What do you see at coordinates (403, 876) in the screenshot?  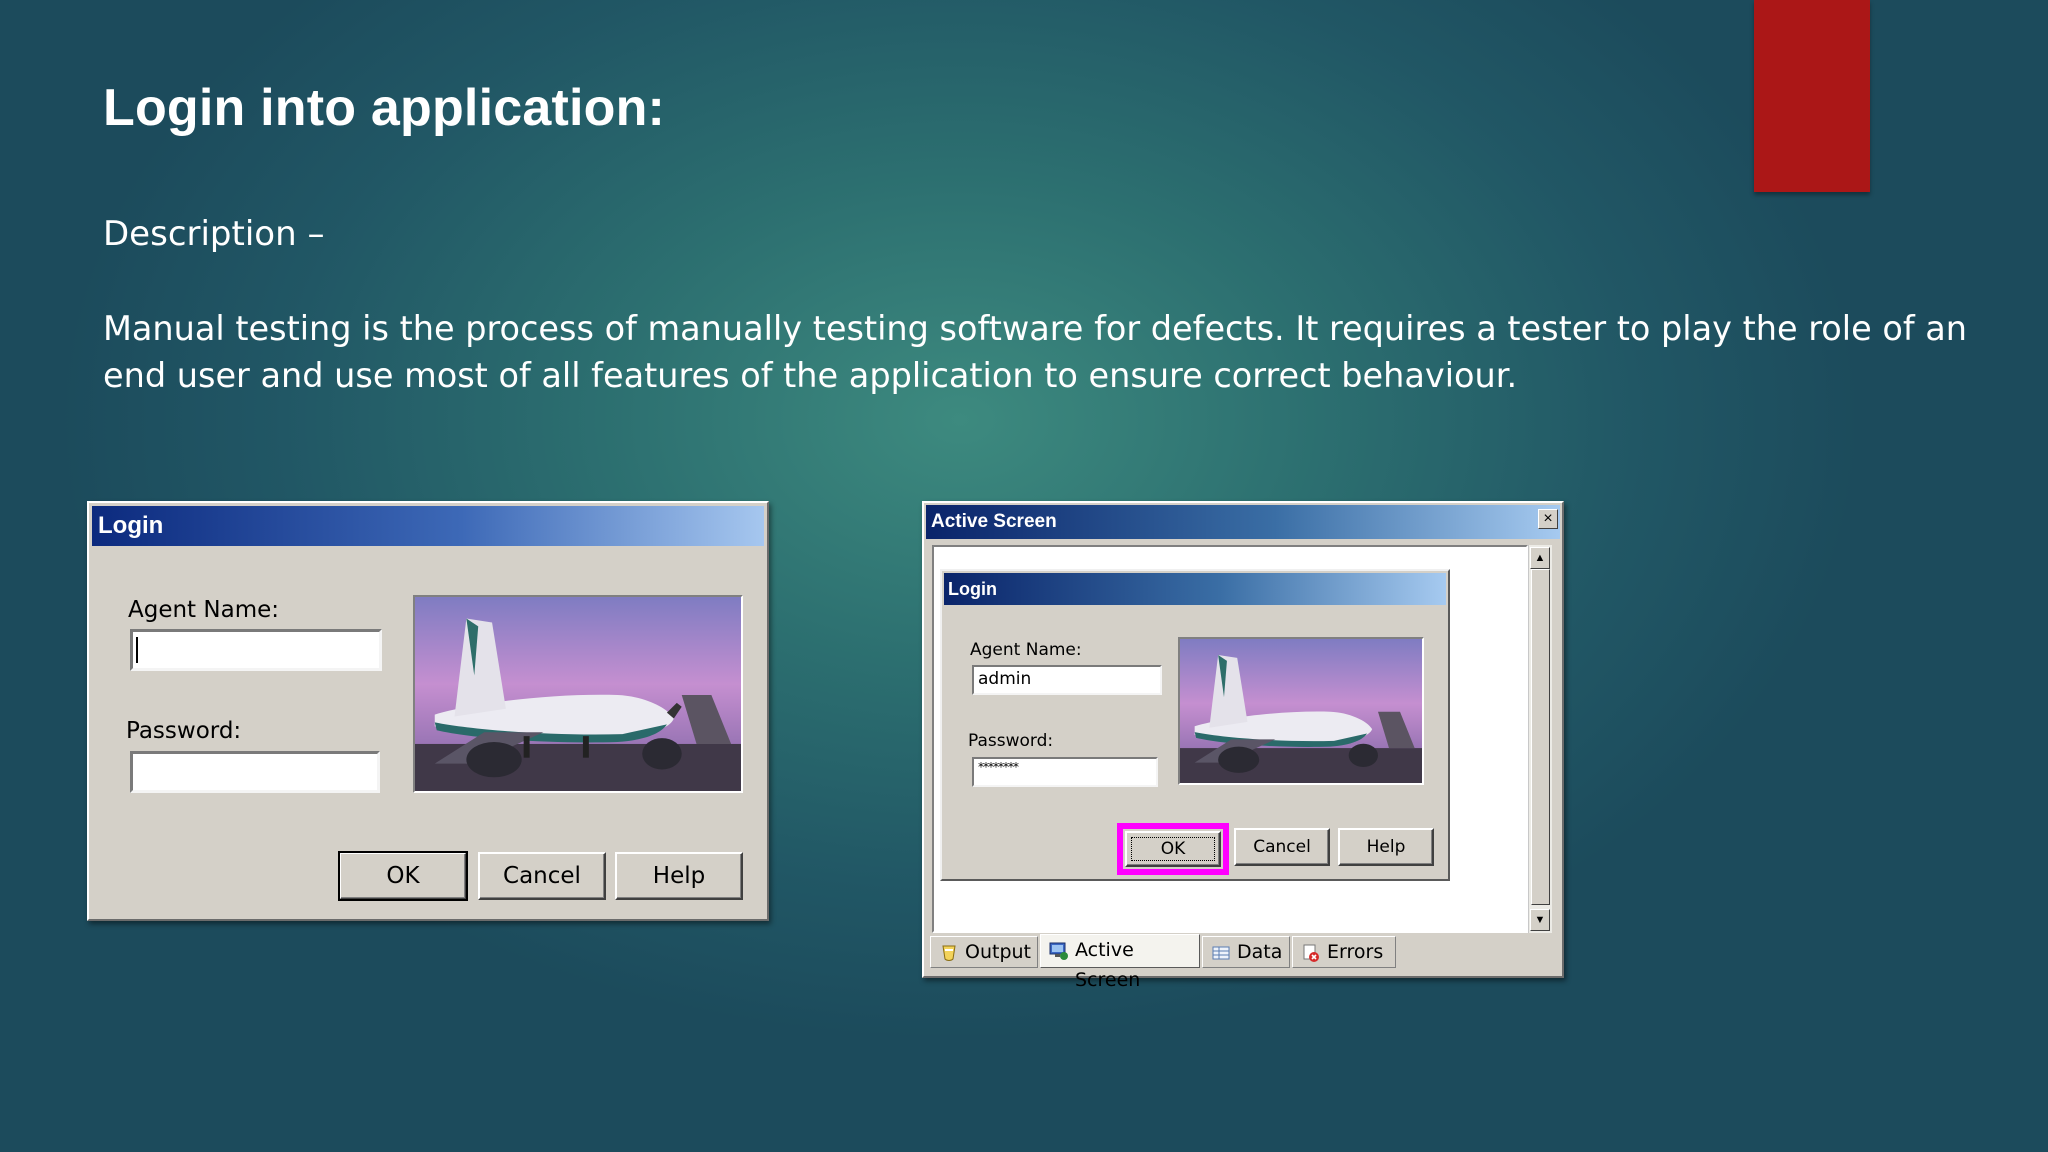 I see `ok-button: OK` at bounding box center [403, 876].